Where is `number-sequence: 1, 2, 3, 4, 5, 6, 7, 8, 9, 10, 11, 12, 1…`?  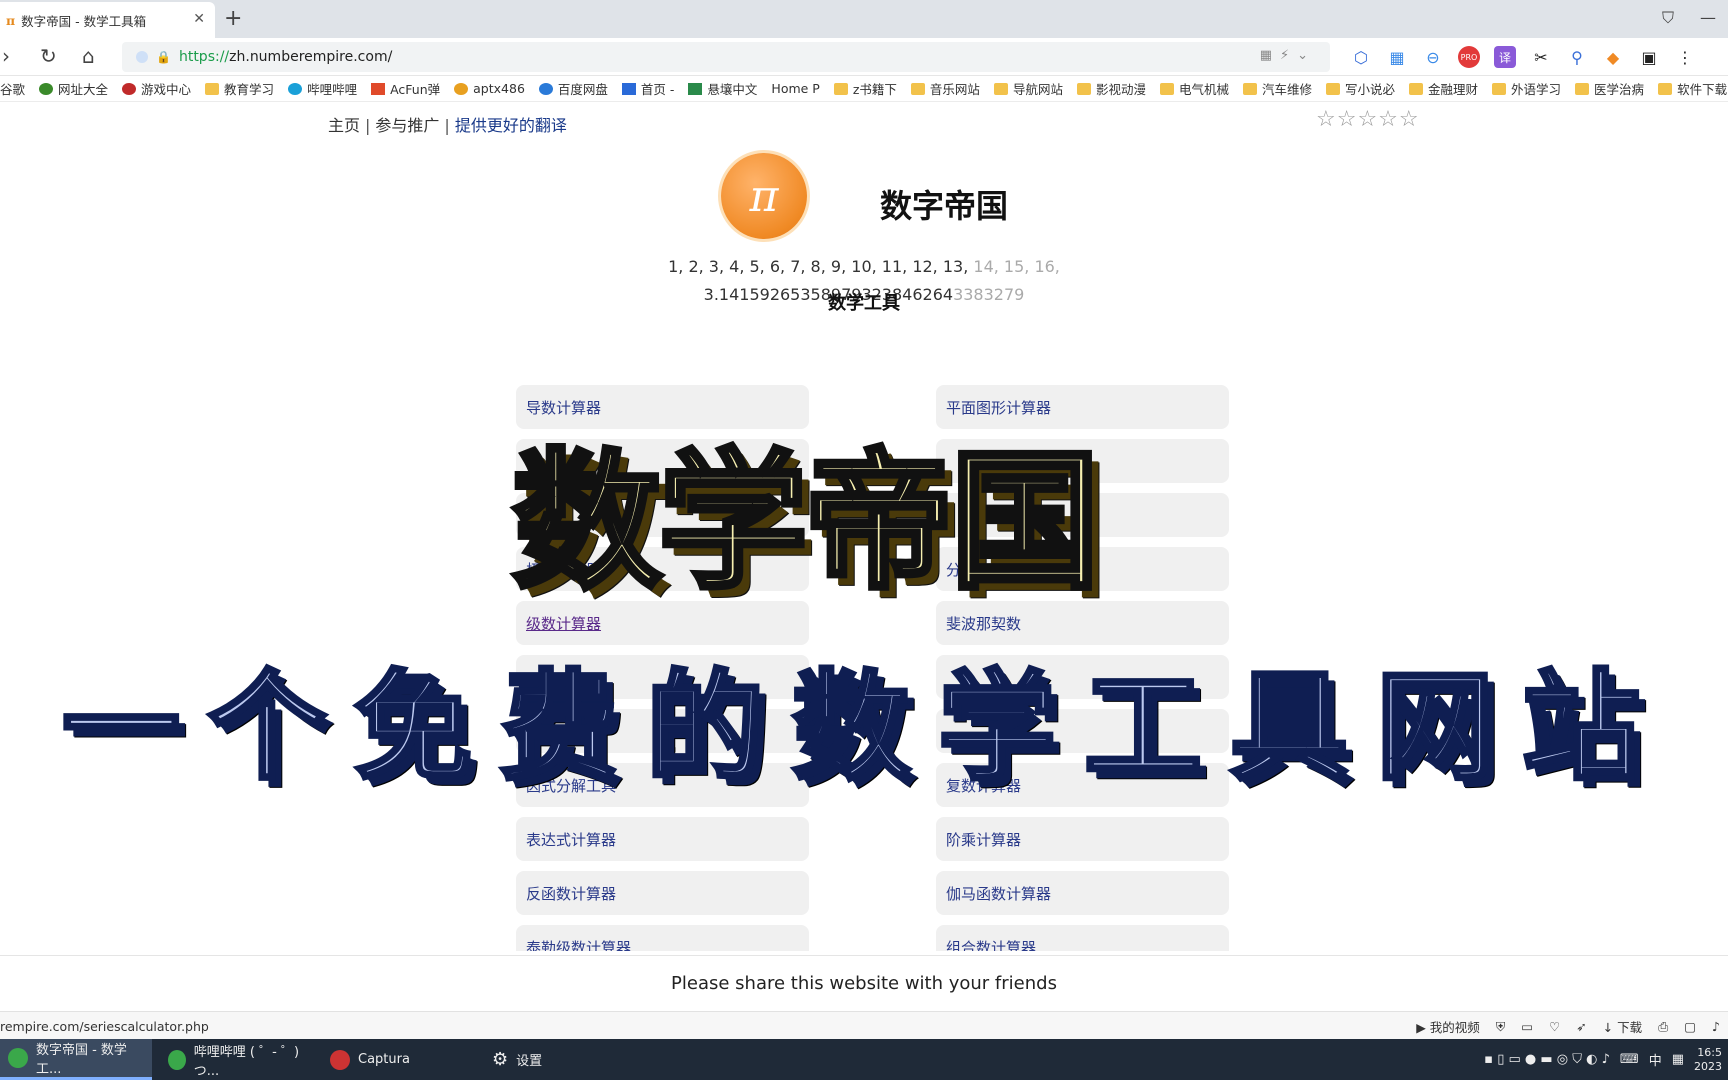
number-sequence: 1, 2, 3, 4, 5, 6, 7, 8, 9, 10, 11, 12, 1… is located at coordinates (864, 266).